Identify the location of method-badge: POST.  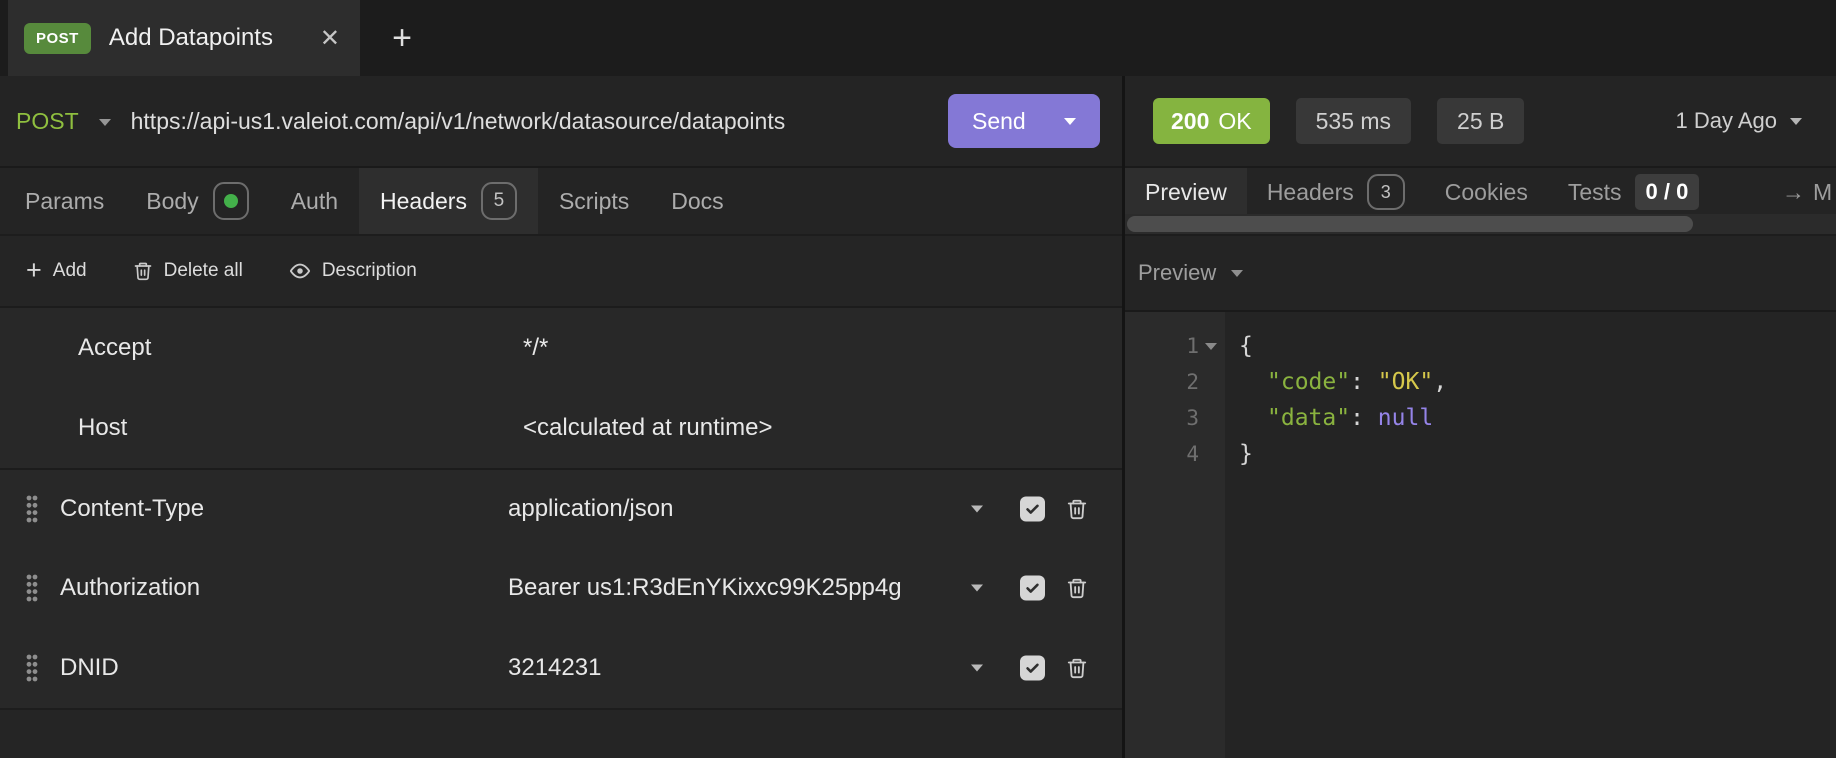
(57, 38).